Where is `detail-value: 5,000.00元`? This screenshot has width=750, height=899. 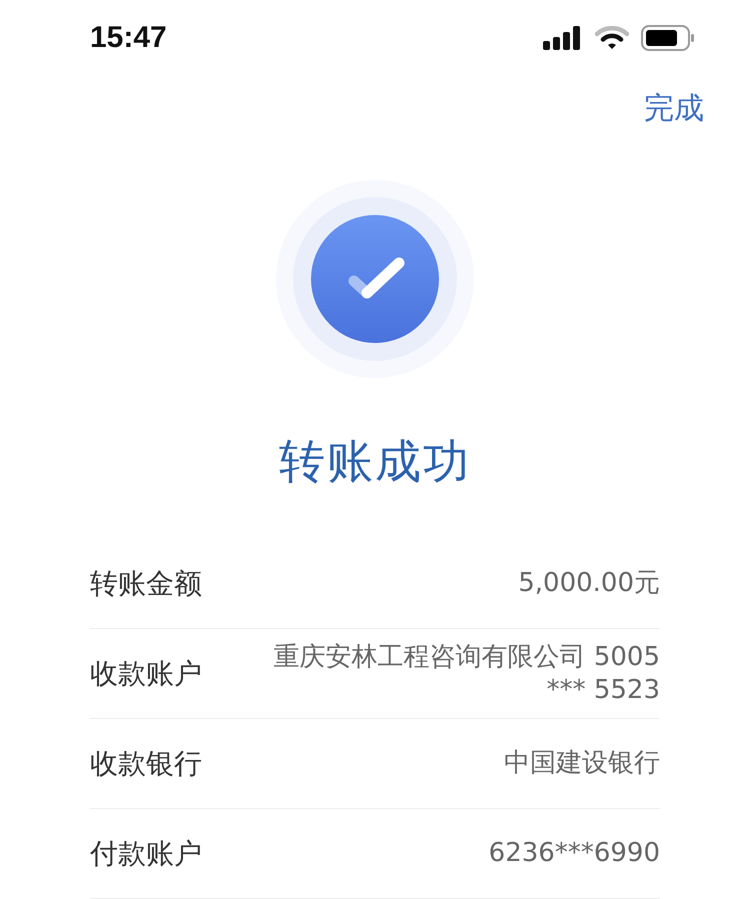 detail-value: 5,000.00元 is located at coordinates (589, 583).